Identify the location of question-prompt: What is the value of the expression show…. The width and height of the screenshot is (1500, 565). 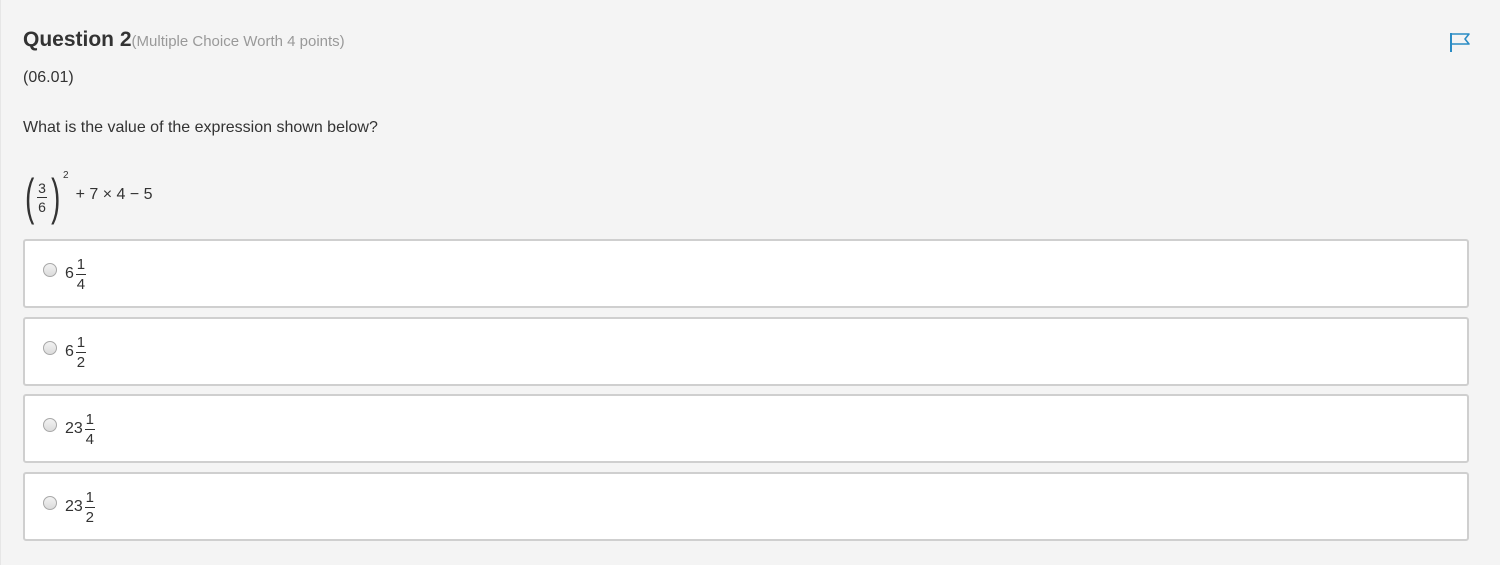
(200, 127).